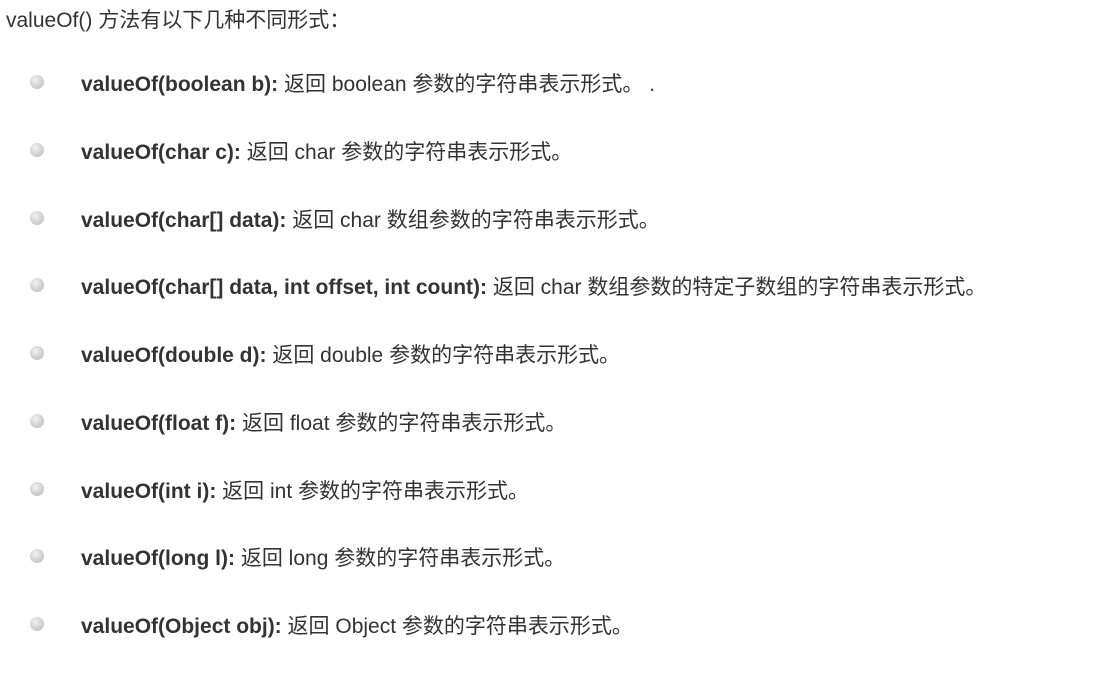 Image resolution: width=1107 pixels, height=676 pixels. Describe the element at coordinates (737, 288) in the screenshot. I see `method-description: 返回 char 数组参数的特定子数组的字符串表示形式。` at that location.